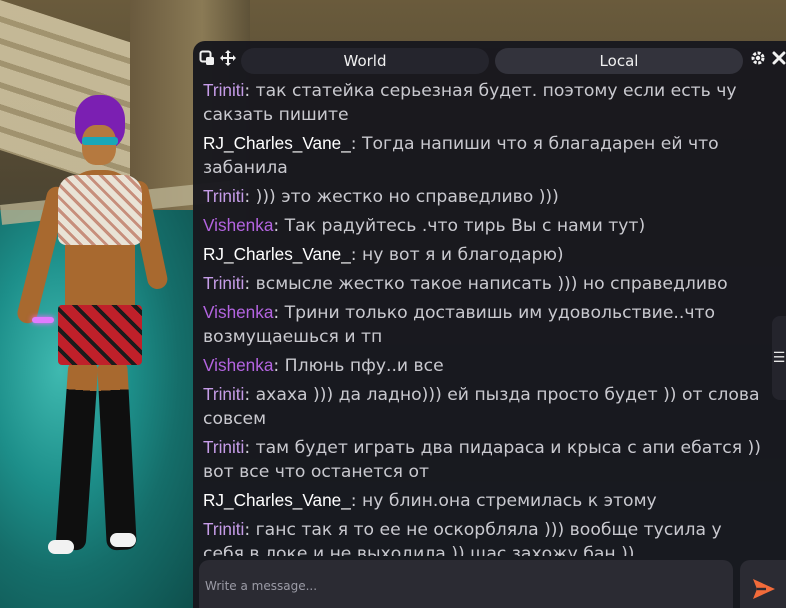 This screenshot has height=608, width=786. What do you see at coordinates (509, 501) in the screenshot?
I see `message-text: ну блин.она стремилась к этому` at bounding box center [509, 501].